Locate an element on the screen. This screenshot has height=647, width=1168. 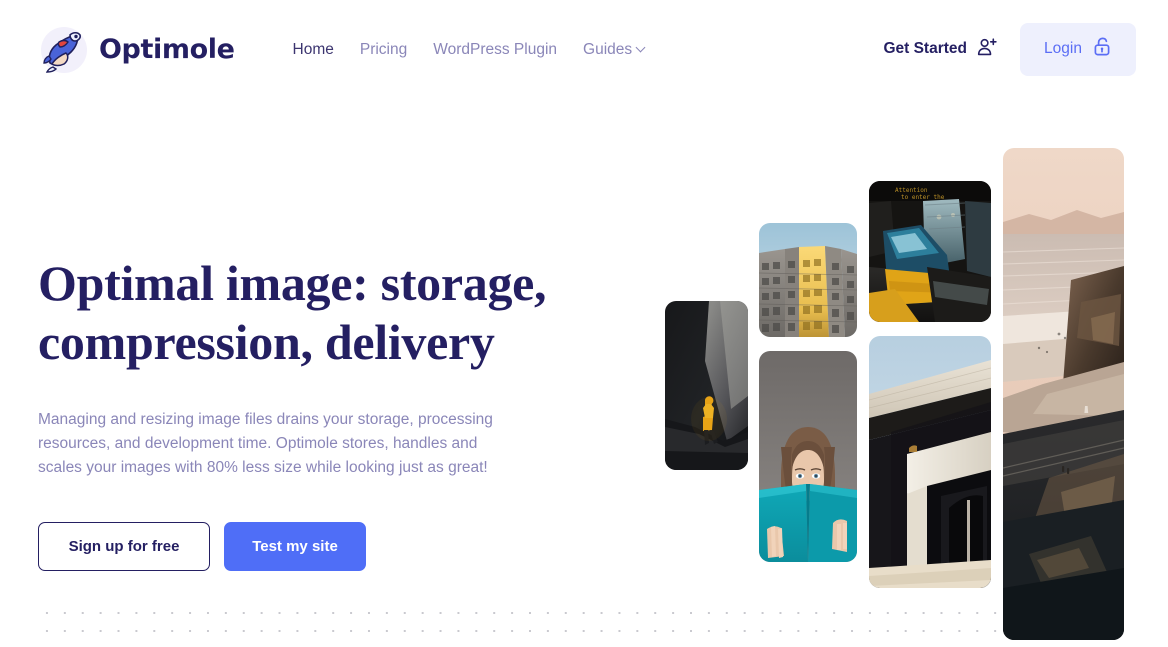
brand-logo-link: Optimole is located at coordinates (136, 49).